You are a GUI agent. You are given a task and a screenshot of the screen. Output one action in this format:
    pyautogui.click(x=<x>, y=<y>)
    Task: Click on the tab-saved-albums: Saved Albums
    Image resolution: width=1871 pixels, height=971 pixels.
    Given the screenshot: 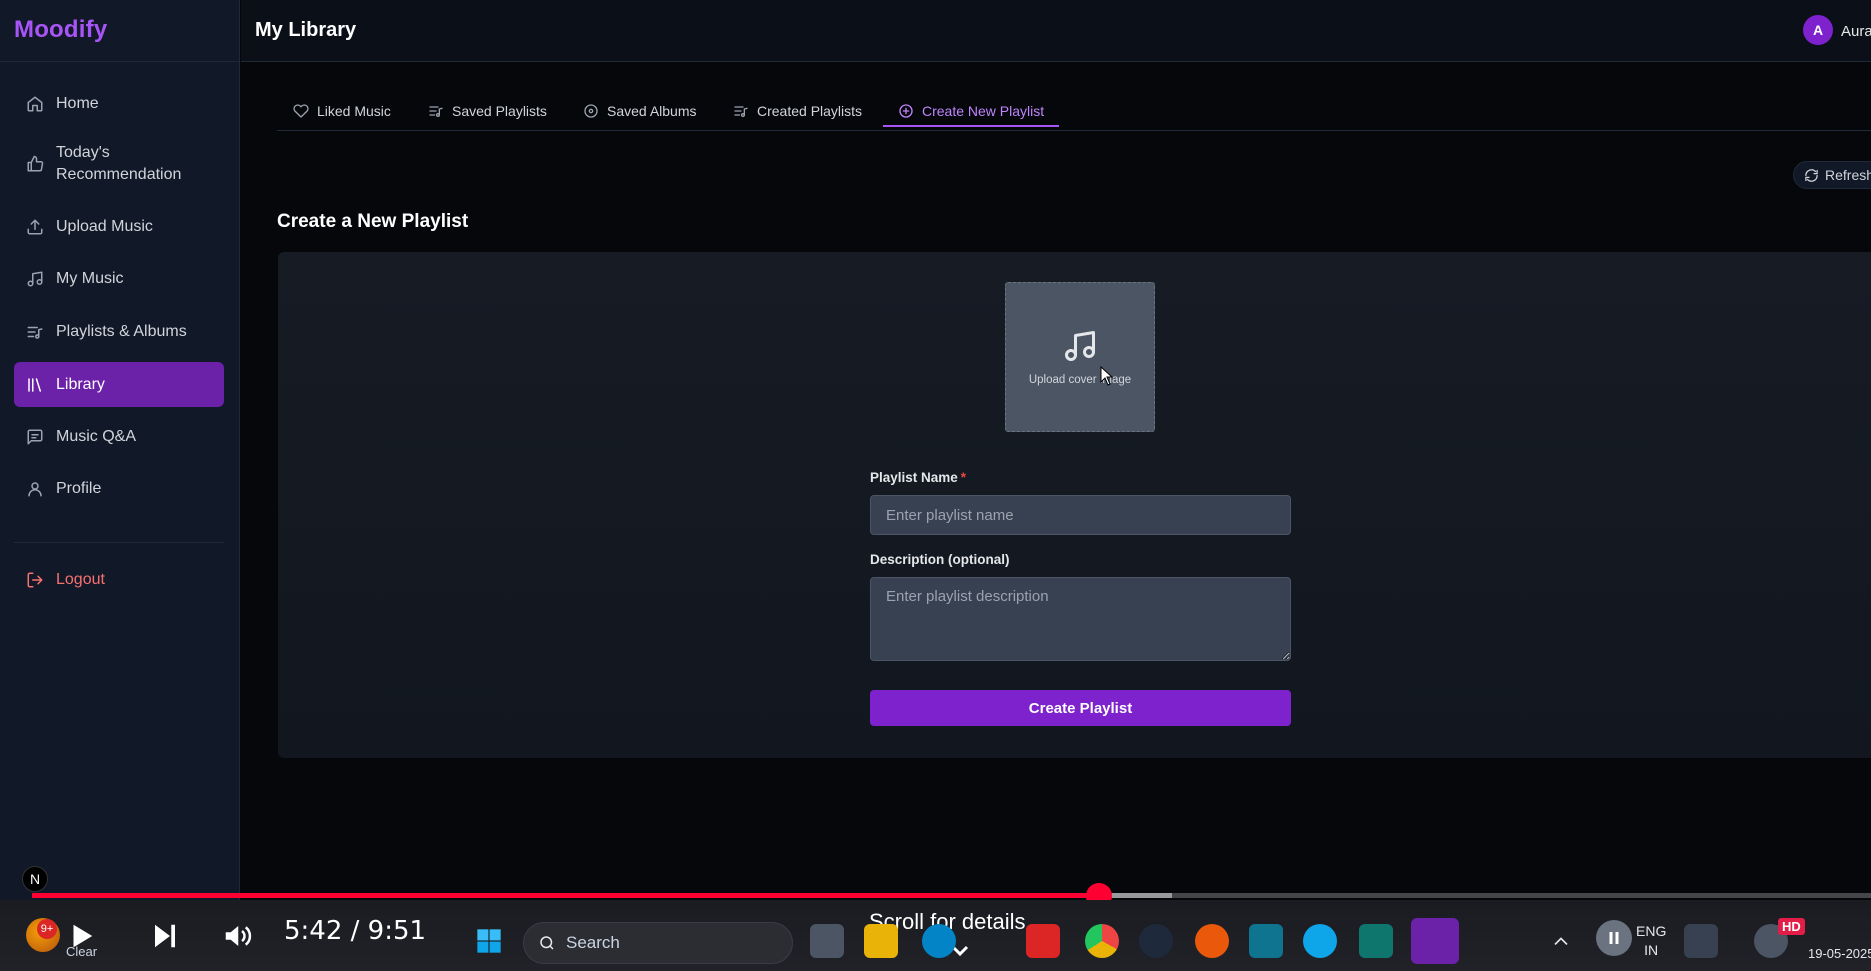 What is the action you would take?
    pyautogui.click(x=640, y=111)
    